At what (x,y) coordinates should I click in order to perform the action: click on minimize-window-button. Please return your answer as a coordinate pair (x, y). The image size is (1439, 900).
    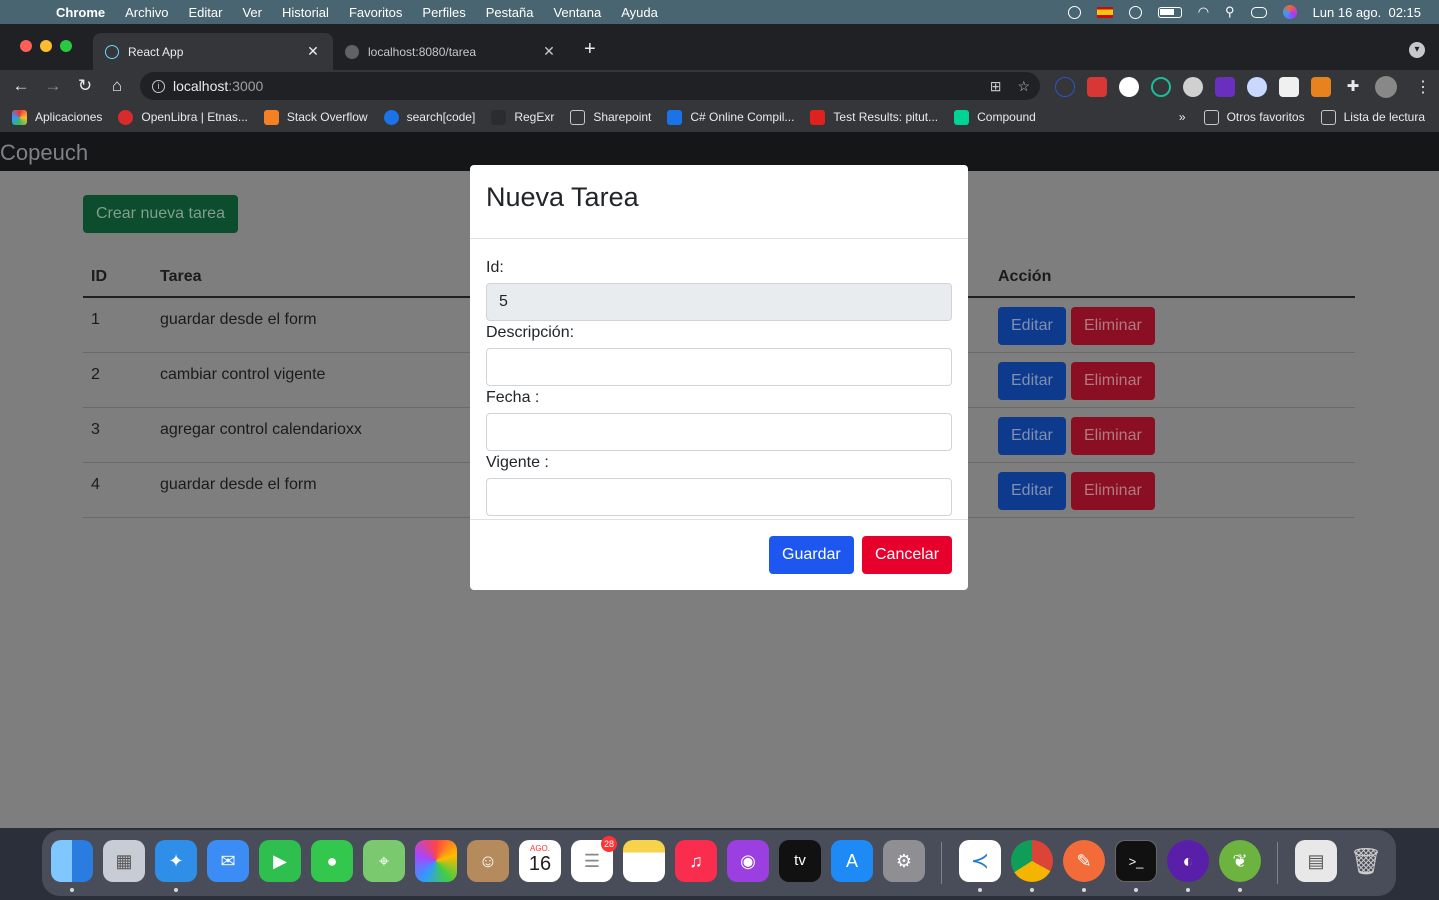
    Looking at the image, I should click on (46, 46).